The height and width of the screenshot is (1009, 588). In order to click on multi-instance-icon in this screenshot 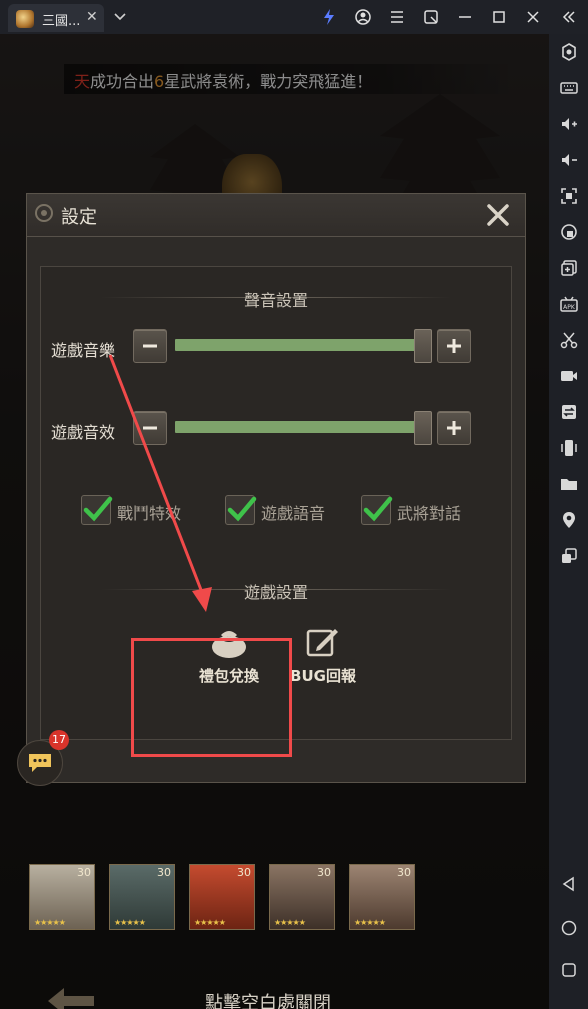, I will do `click(569, 556)`.